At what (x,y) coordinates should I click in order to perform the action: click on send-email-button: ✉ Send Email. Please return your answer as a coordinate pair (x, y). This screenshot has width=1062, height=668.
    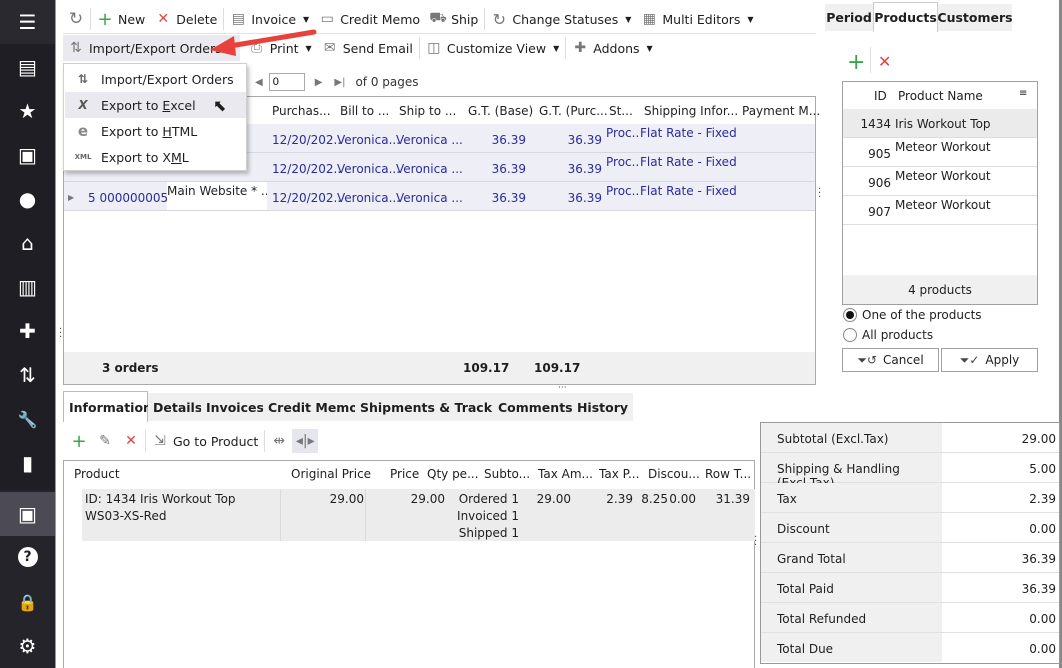
    Looking at the image, I should click on (367, 48).